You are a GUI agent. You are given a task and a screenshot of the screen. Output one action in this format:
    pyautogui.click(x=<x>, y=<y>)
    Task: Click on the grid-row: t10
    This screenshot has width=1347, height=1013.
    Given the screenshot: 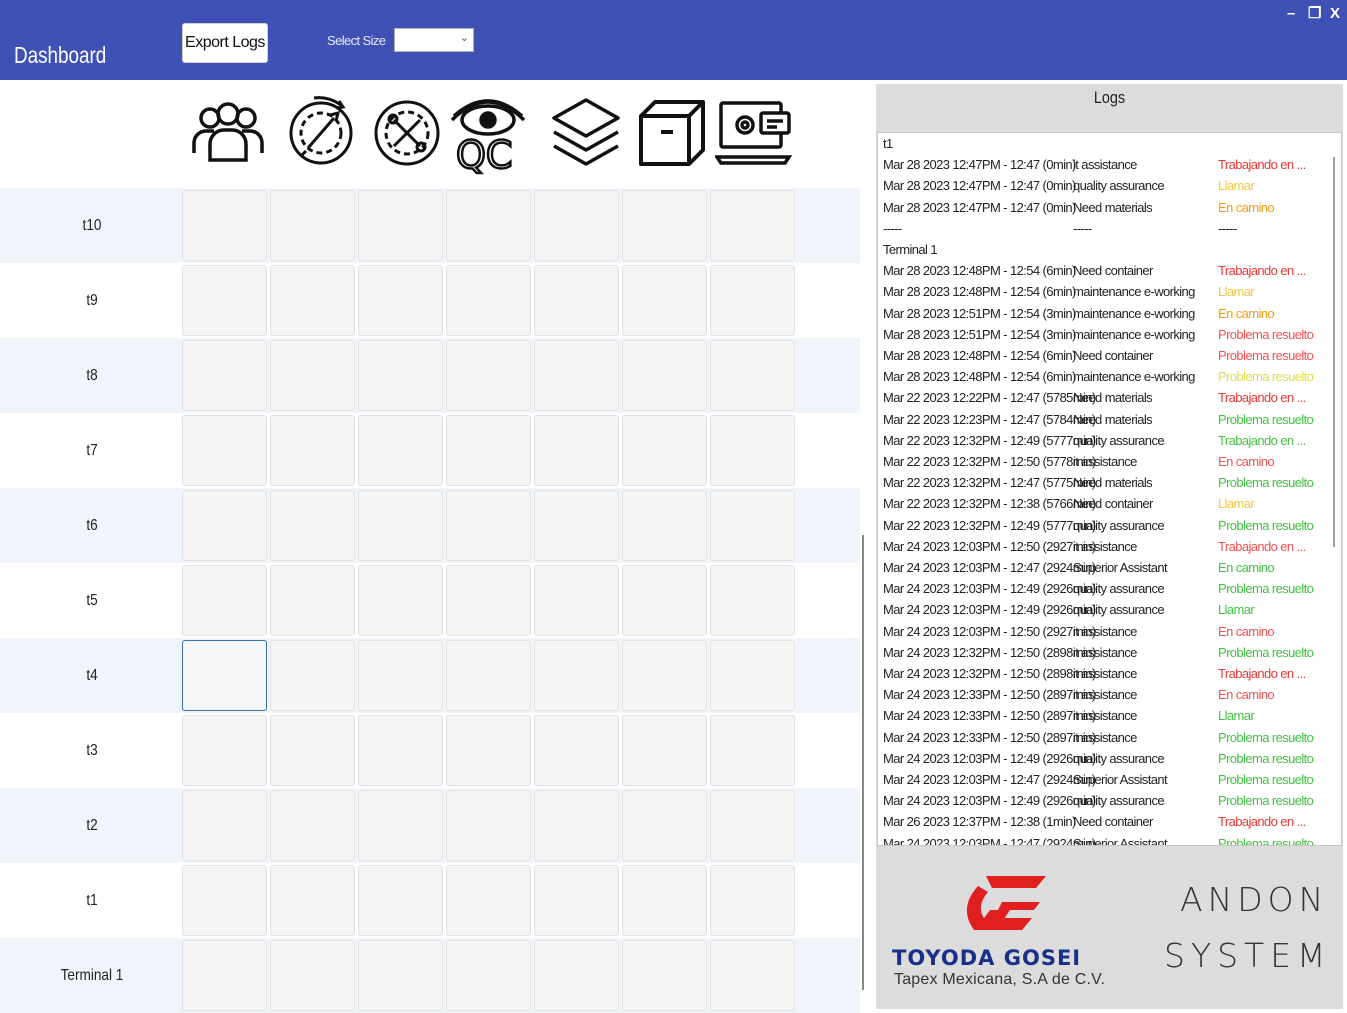 What is the action you would take?
    pyautogui.click(x=430, y=225)
    